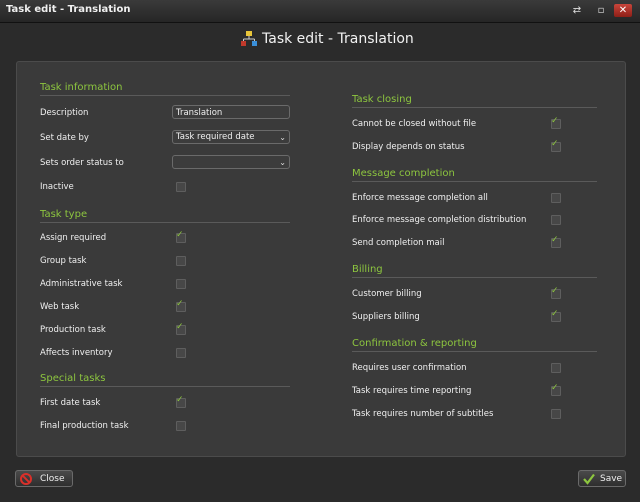  I want to click on save-button-label: Save, so click(611, 479).